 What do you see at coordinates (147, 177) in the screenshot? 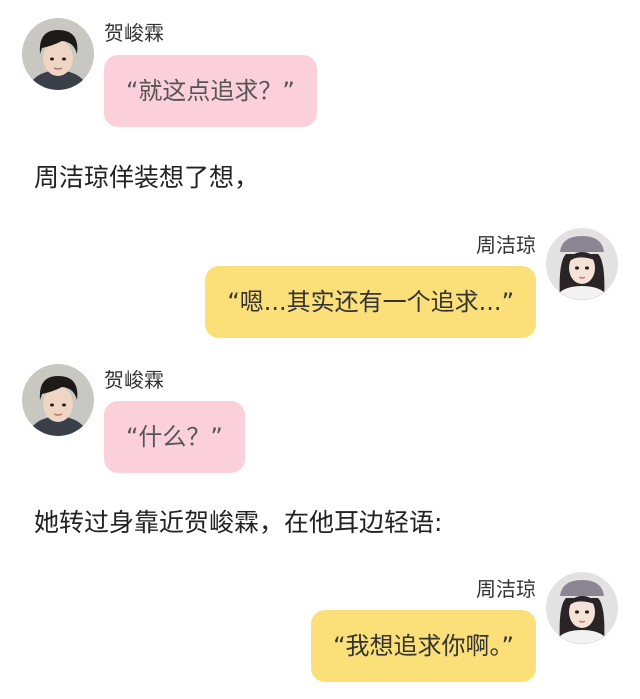
I see `narration-text: 周洁琼佯装想了想，` at bounding box center [147, 177].